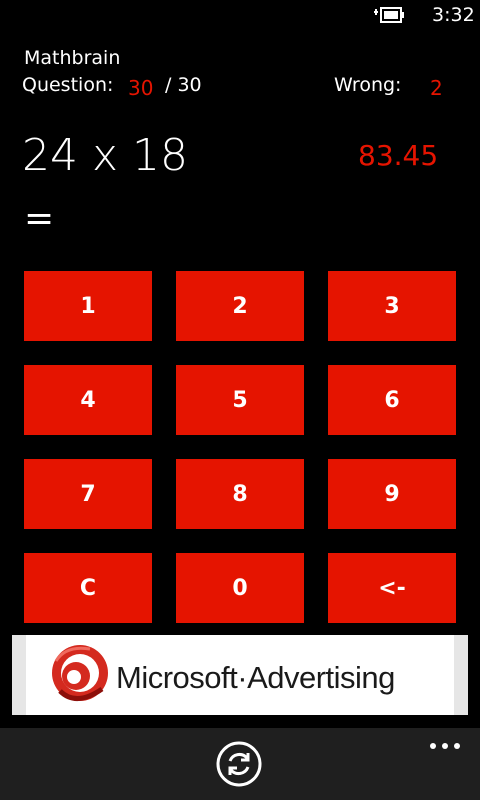 Image resolution: width=480 pixels, height=800 pixels. What do you see at coordinates (88, 400) in the screenshot?
I see `key-4: 4` at bounding box center [88, 400].